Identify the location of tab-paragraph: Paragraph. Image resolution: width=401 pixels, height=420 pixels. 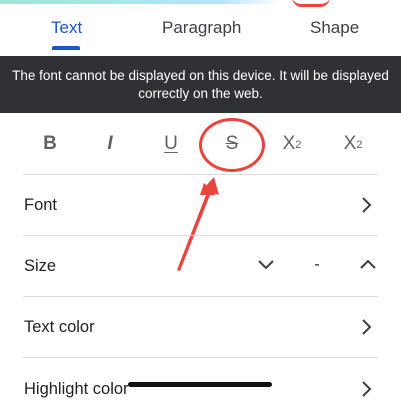
(201, 28).